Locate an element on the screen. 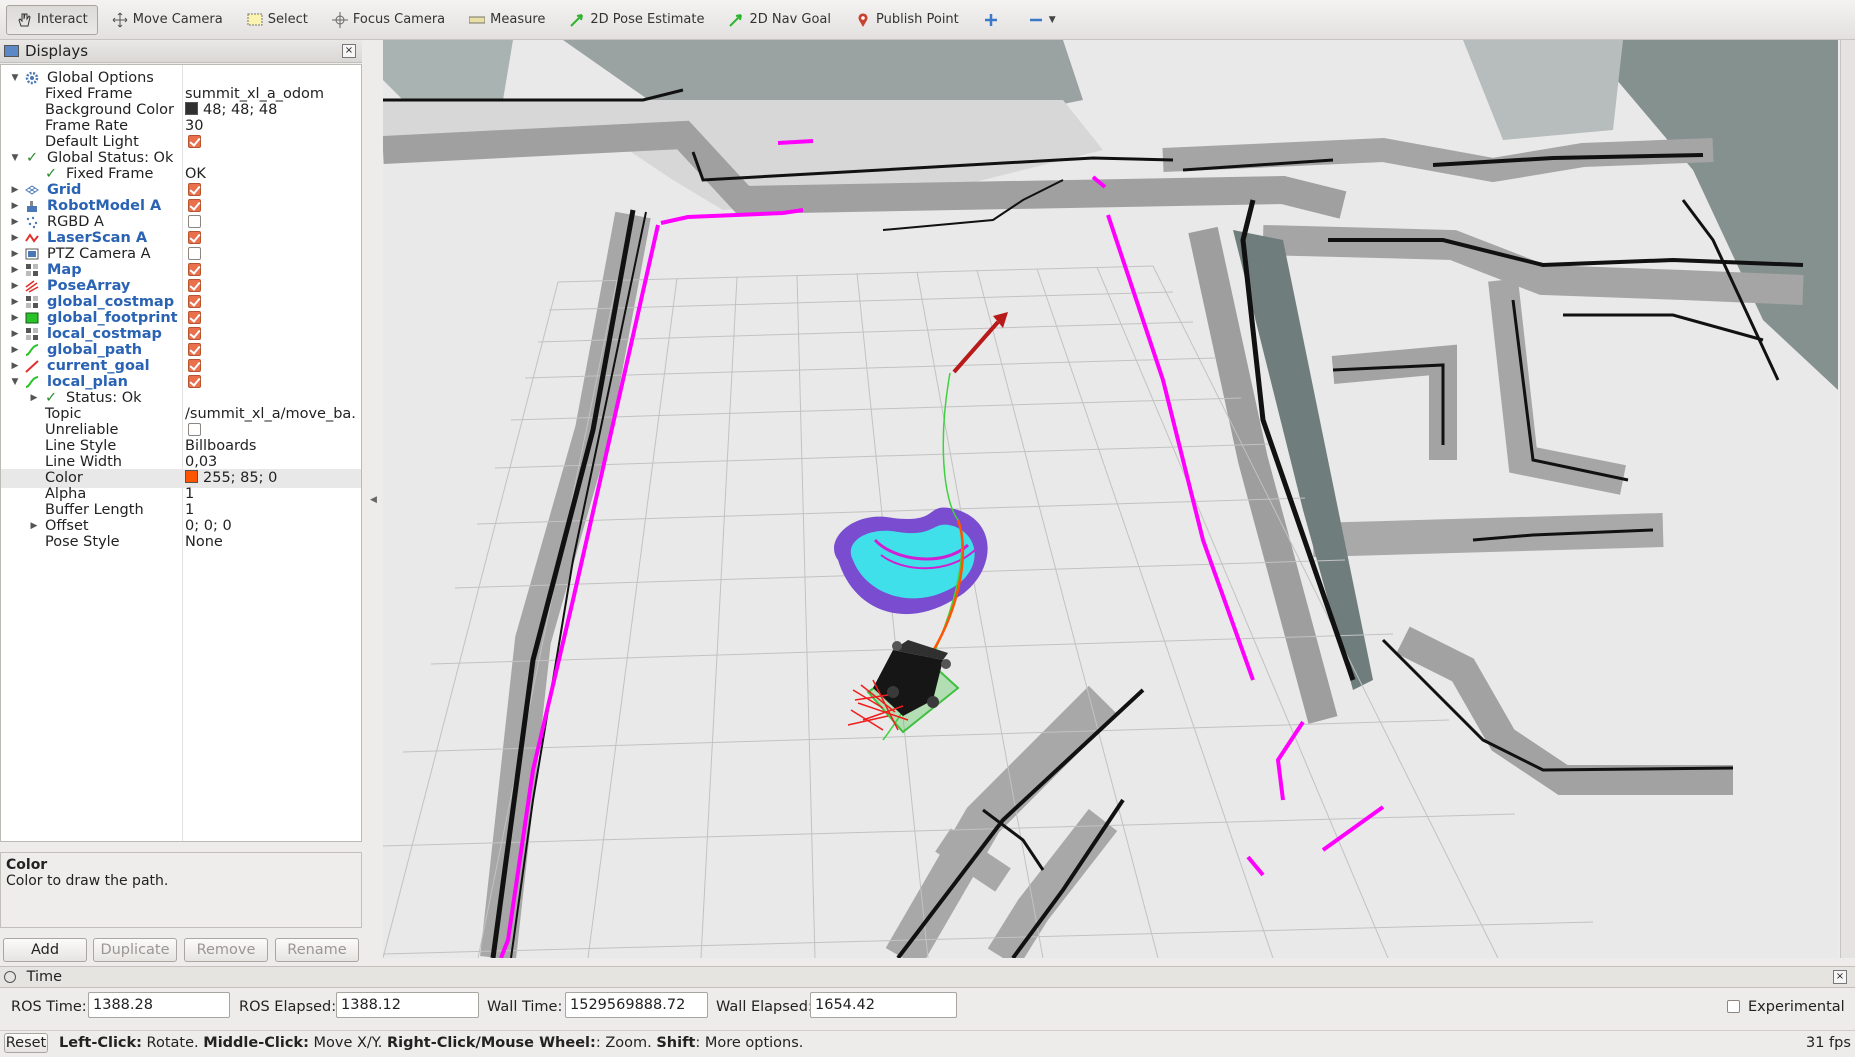 Image resolution: width=1855 pixels, height=1057 pixels. local-costmap-checkbox is located at coordinates (194, 333).